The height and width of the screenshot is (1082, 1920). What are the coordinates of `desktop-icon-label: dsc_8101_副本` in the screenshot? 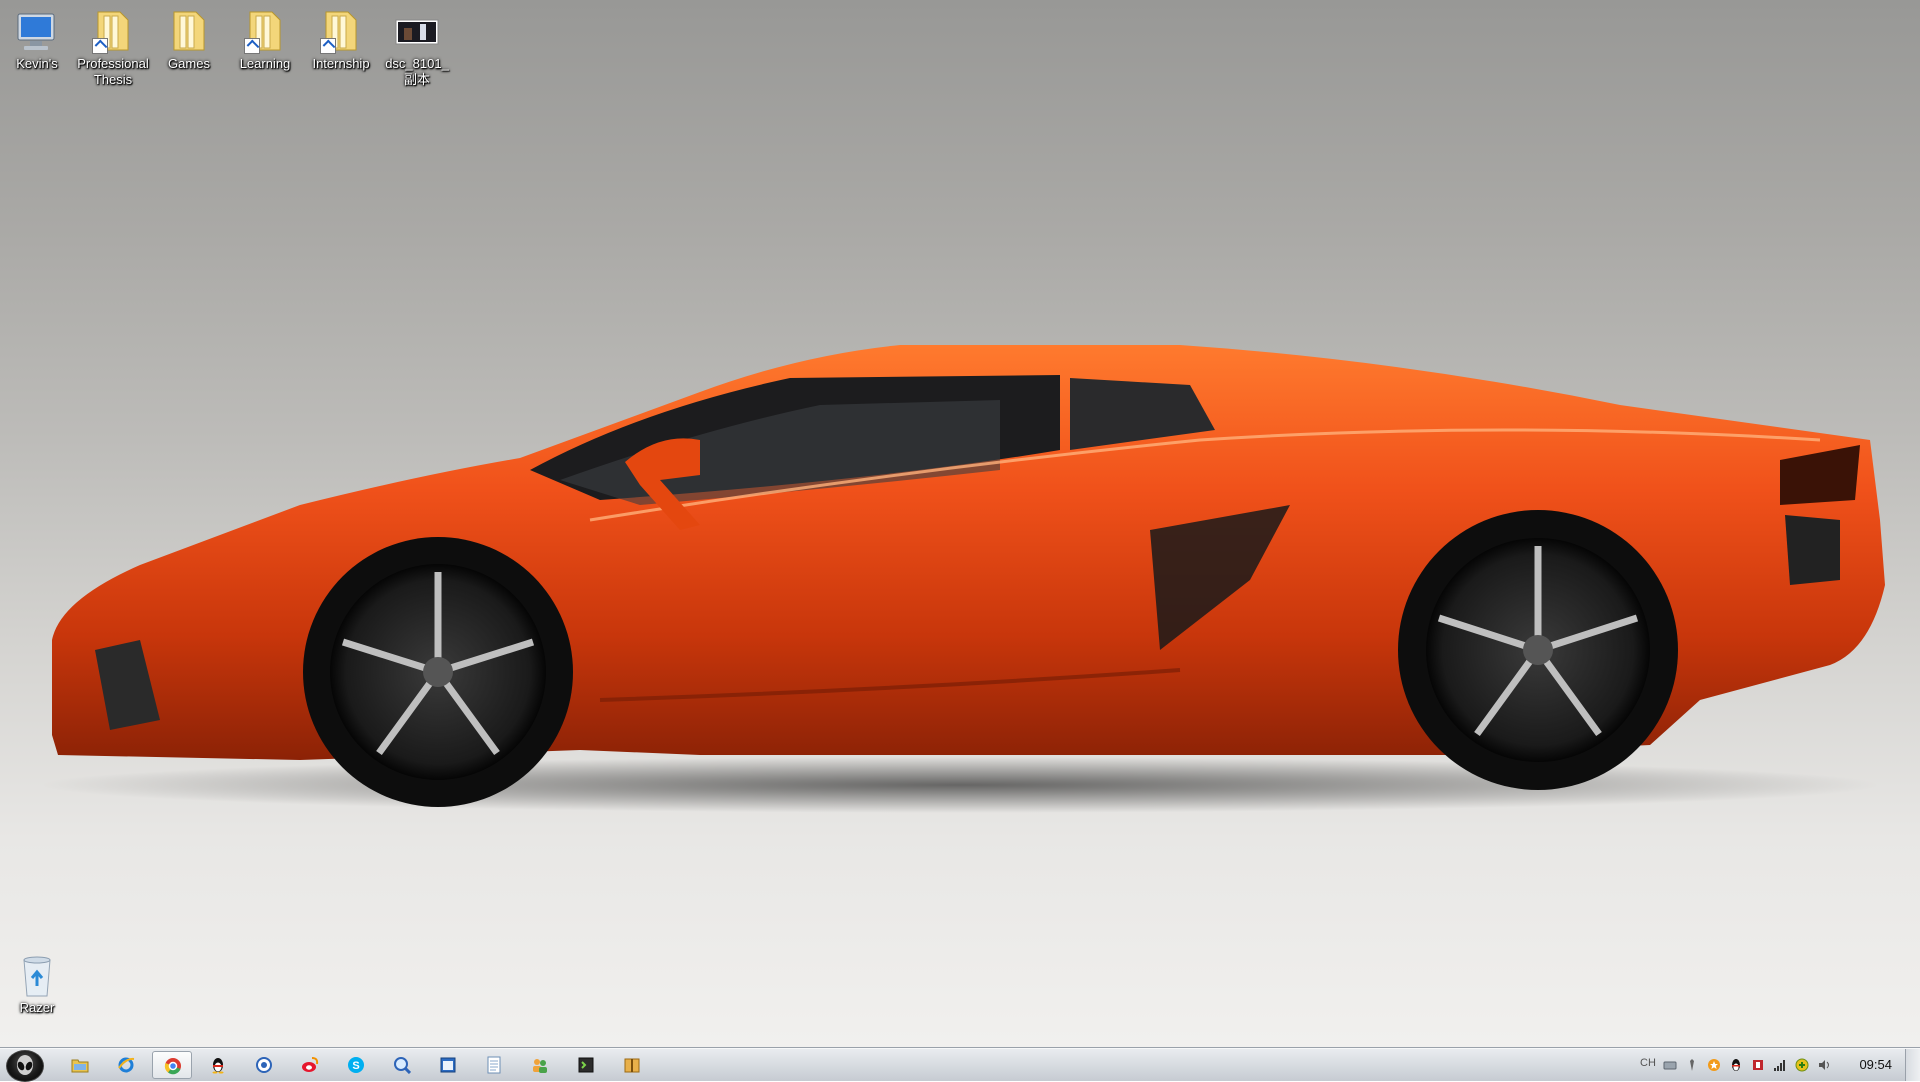 It's located at (417, 71).